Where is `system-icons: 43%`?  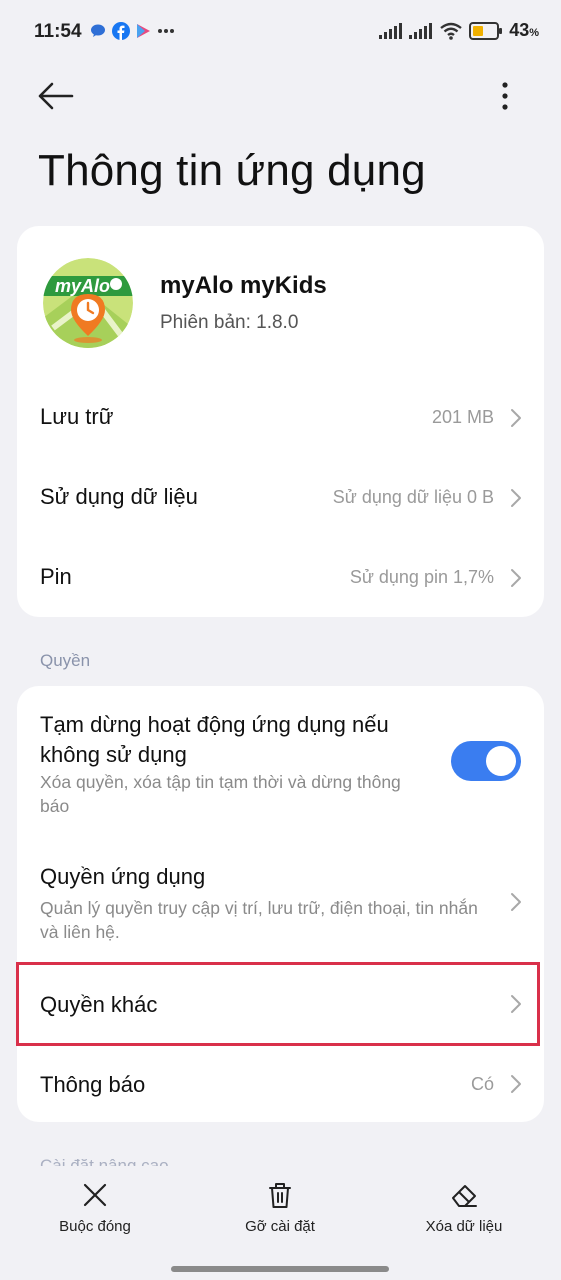
system-icons: 43% is located at coordinates (459, 30).